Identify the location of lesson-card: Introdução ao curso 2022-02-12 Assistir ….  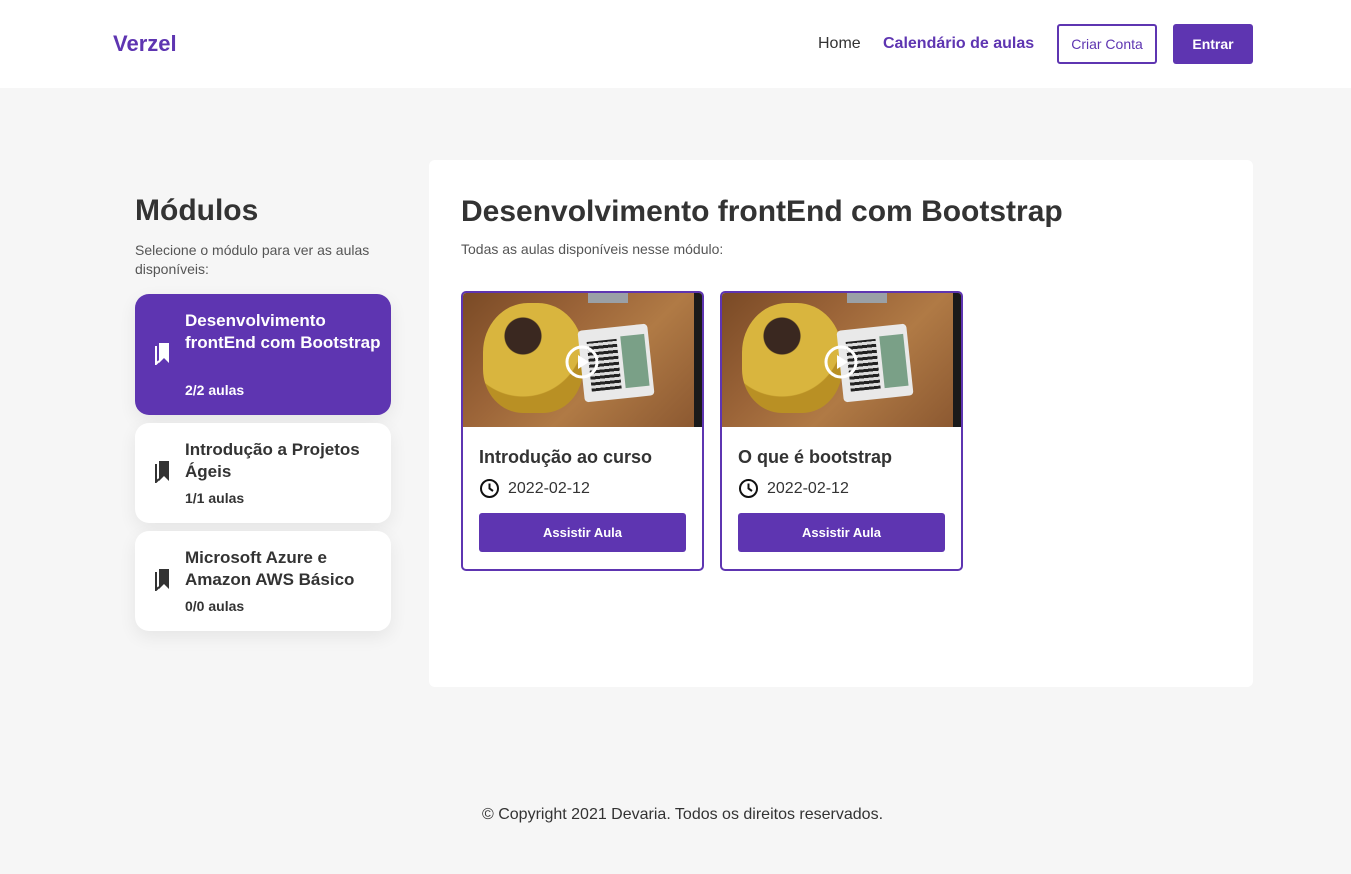
(582, 431).